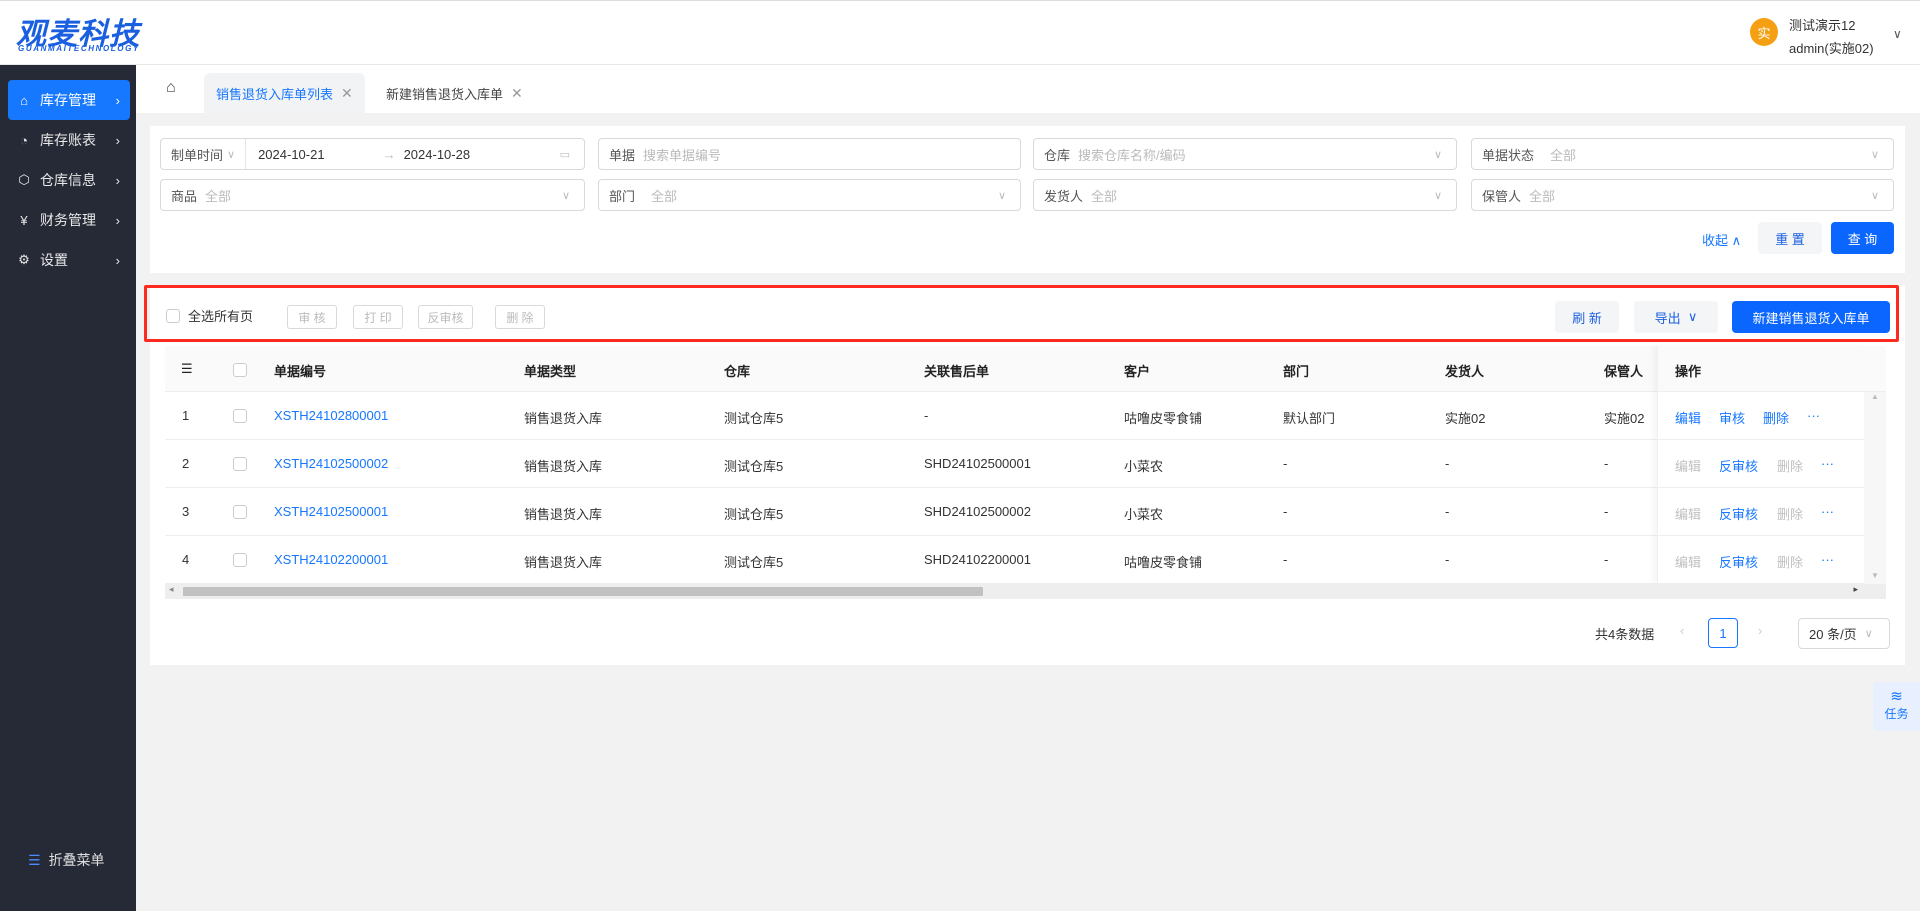 This screenshot has height=911, width=1920. I want to click on export-label: 导出, so click(1667, 318).